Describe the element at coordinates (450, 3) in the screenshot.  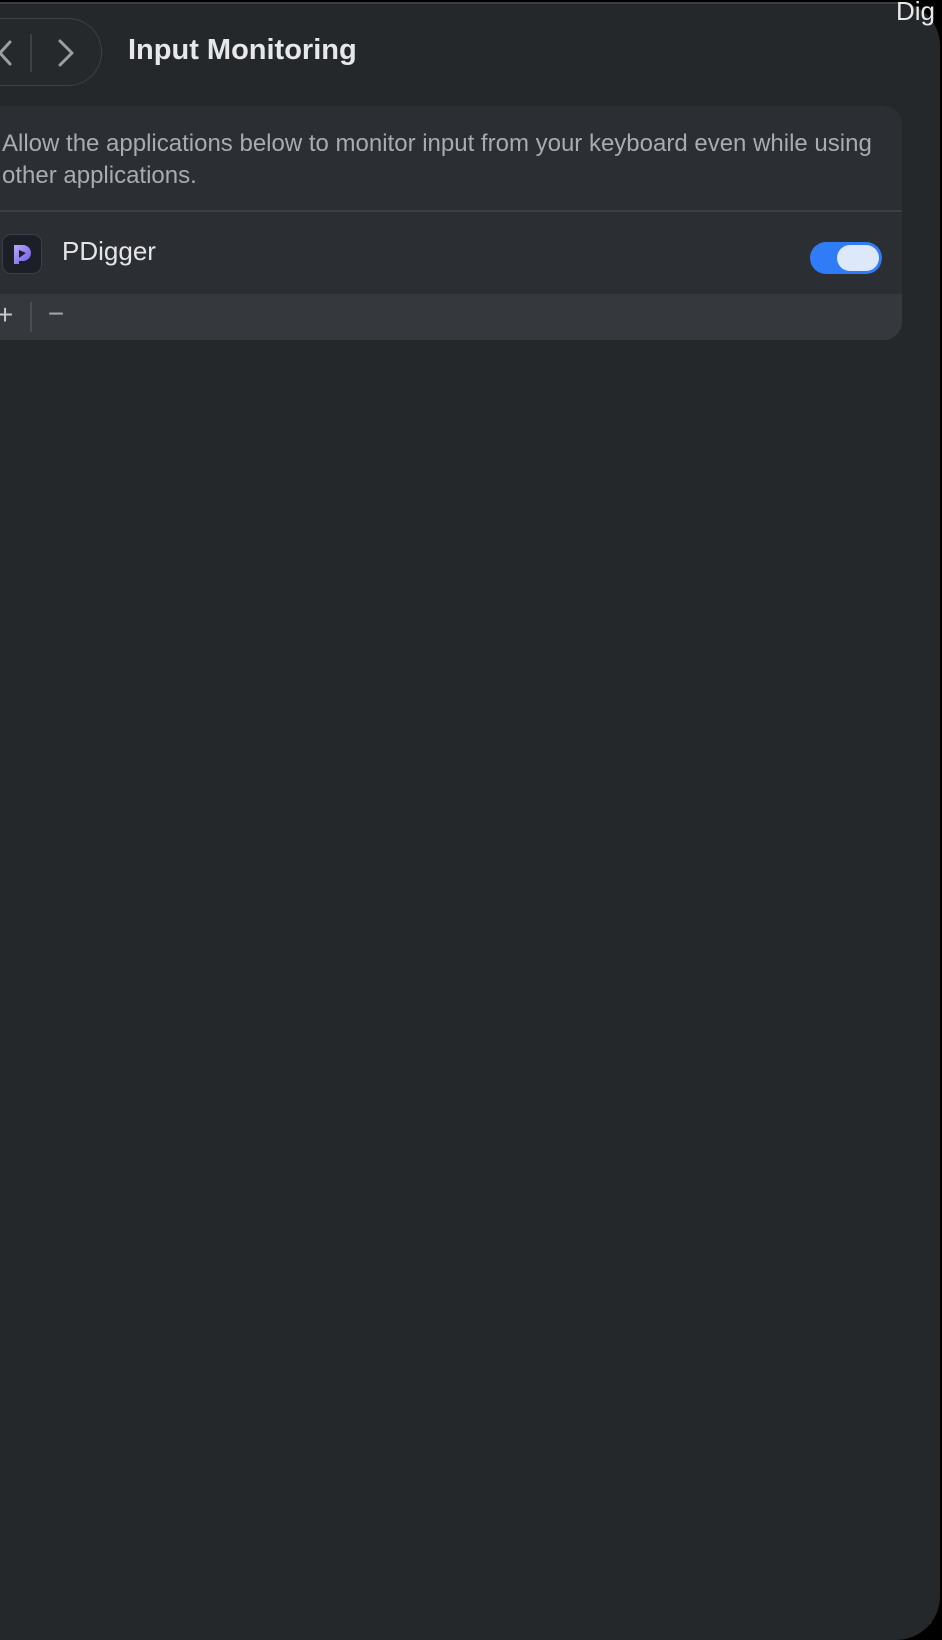
I see `window-top-edge` at that location.